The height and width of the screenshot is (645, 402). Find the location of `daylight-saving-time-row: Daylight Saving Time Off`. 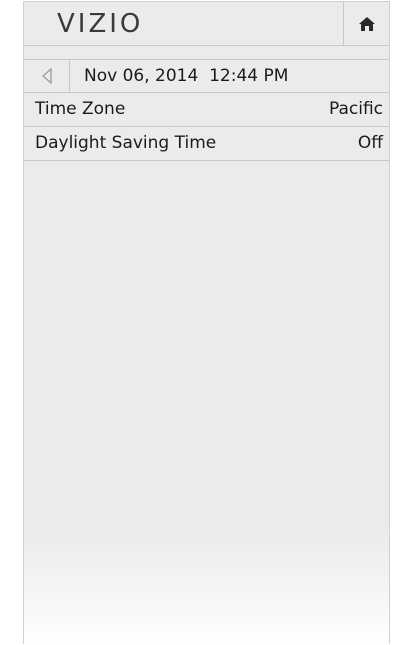

daylight-saving-time-row: Daylight Saving Time Off is located at coordinates (206, 144).